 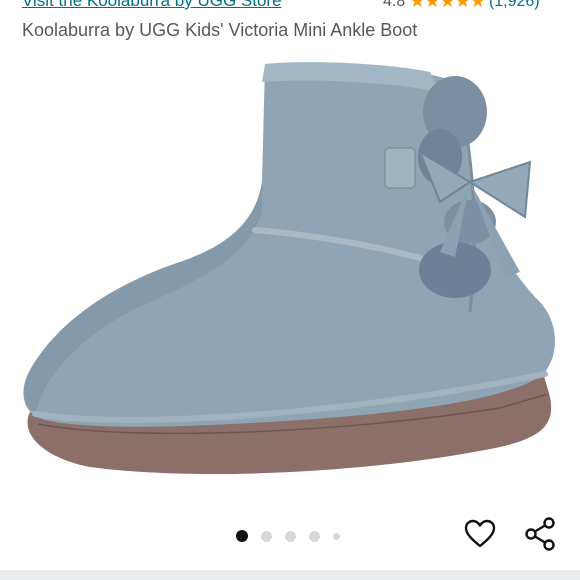 I want to click on share-button, so click(x=540, y=534).